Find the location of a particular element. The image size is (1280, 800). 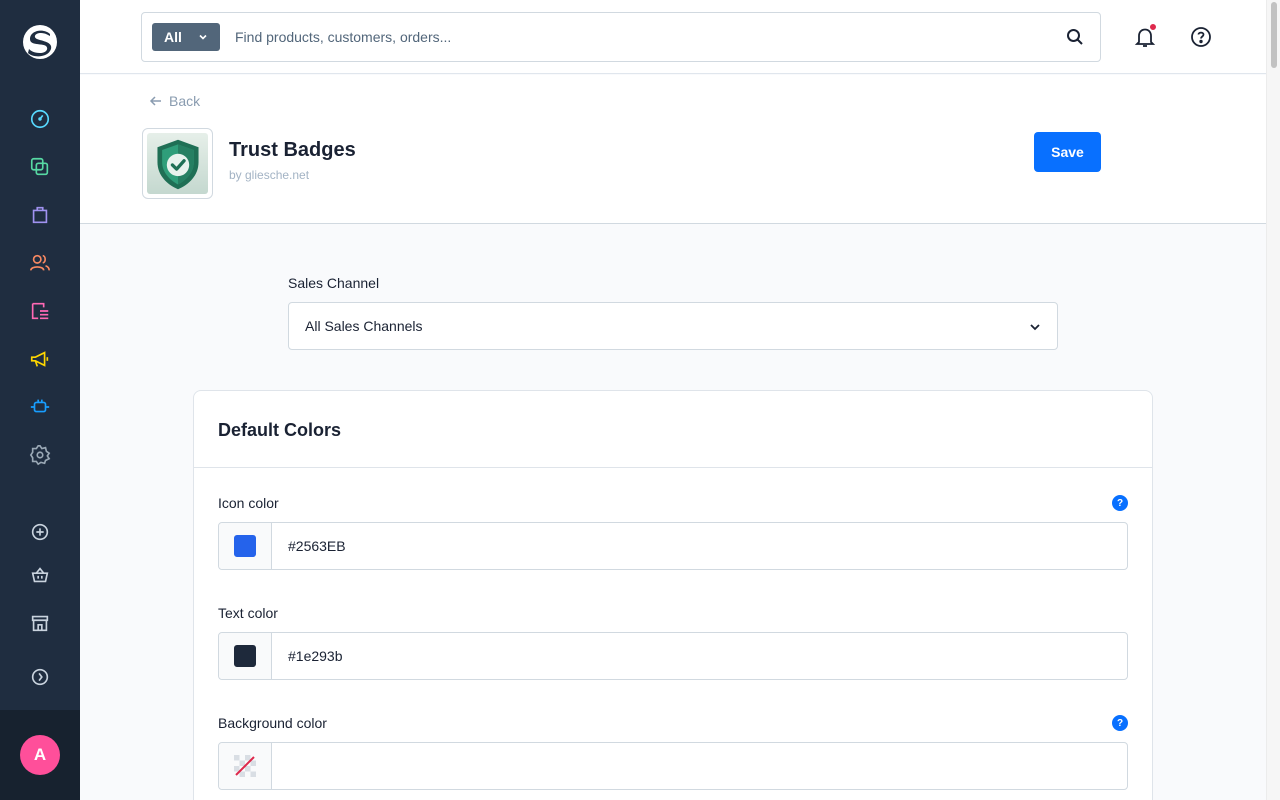

search-type-dropdown: All is located at coordinates (186, 37).